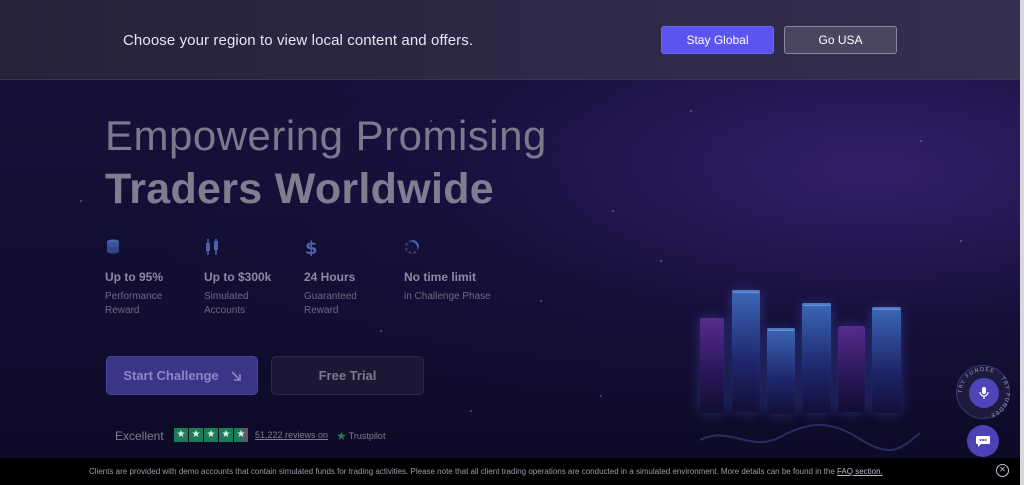 The image size is (1024, 485). I want to click on trustpilot-brand-text: Trustpilot, so click(367, 436).